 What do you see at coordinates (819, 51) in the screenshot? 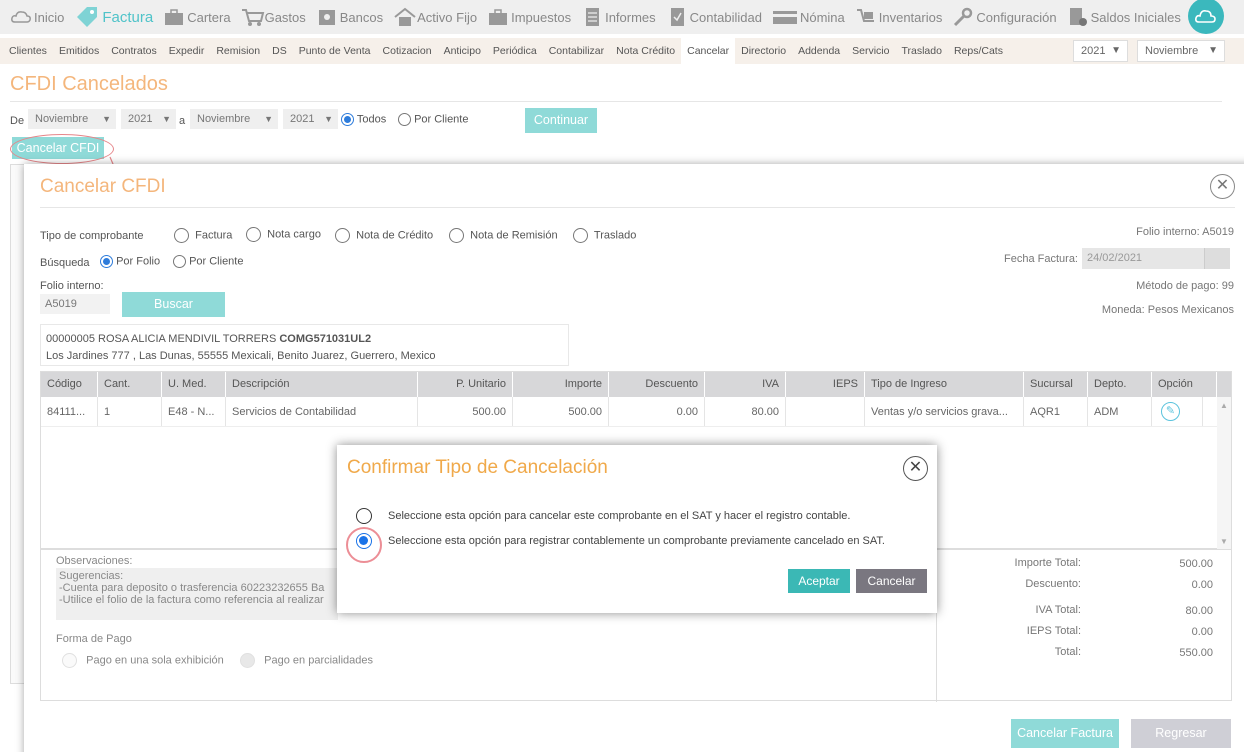
I see `subnav-addenda: Addenda` at bounding box center [819, 51].